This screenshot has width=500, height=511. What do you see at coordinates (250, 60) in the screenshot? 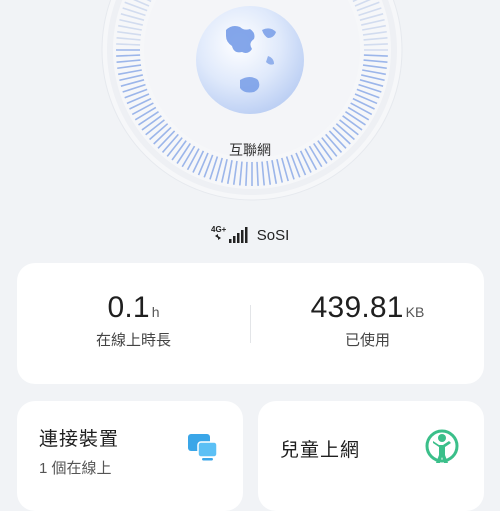
I see `globe-icon` at bounding box center [250, 60].